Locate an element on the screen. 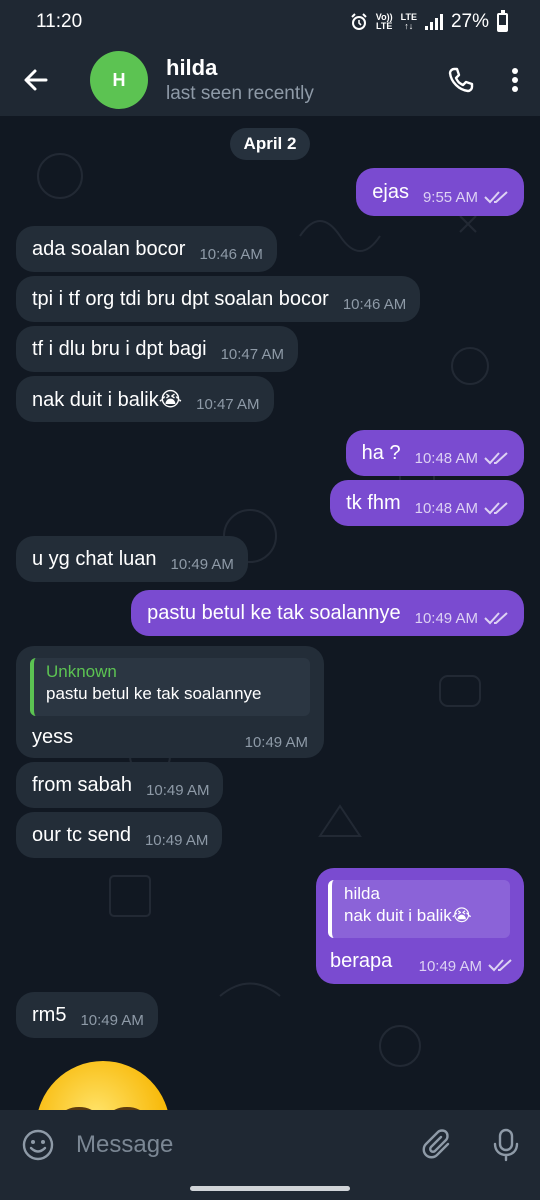  signal-icon is located at coordinates (433, 22).